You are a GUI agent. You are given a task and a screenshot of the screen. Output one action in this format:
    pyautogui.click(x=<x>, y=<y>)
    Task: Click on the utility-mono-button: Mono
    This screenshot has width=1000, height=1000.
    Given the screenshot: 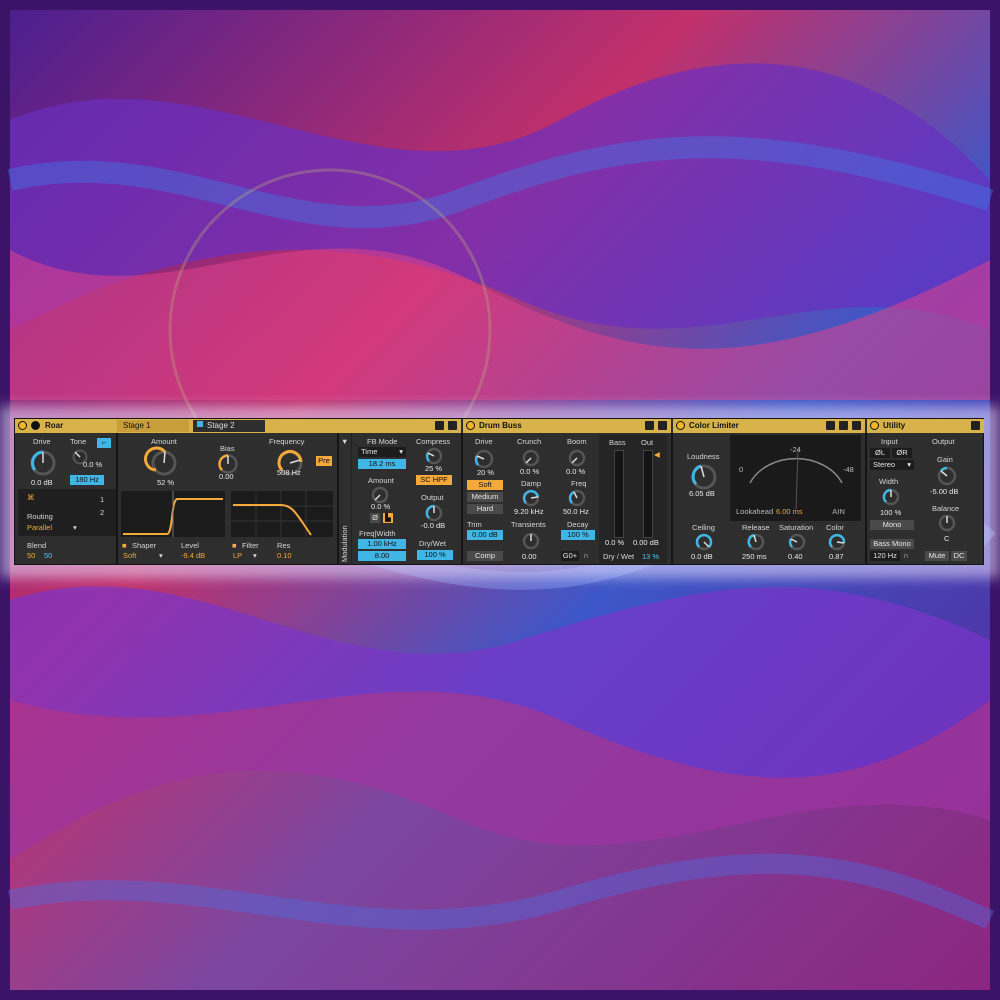 What is the action you would take?
    pyautogui.click(x=892, y=525)
    